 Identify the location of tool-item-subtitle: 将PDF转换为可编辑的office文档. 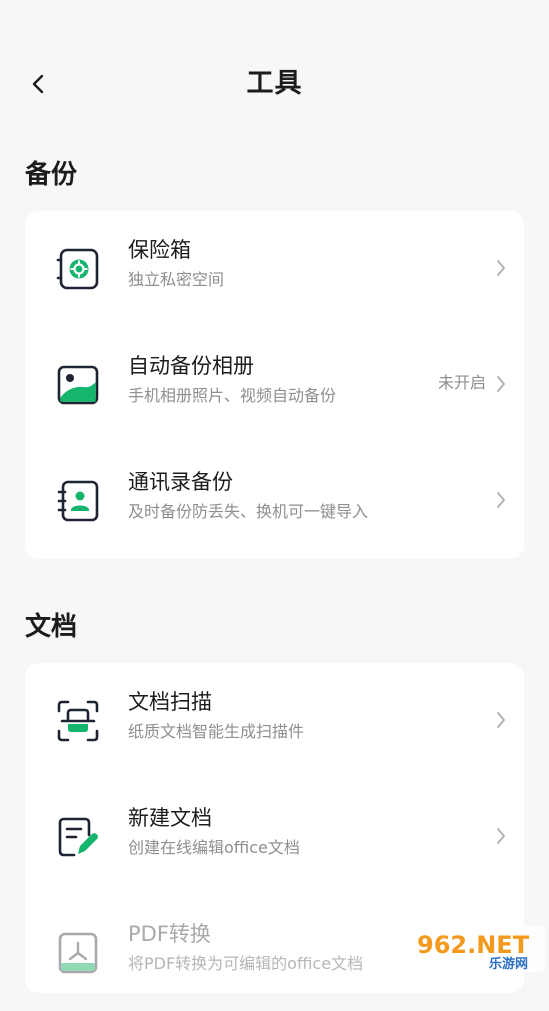
(246, 963).